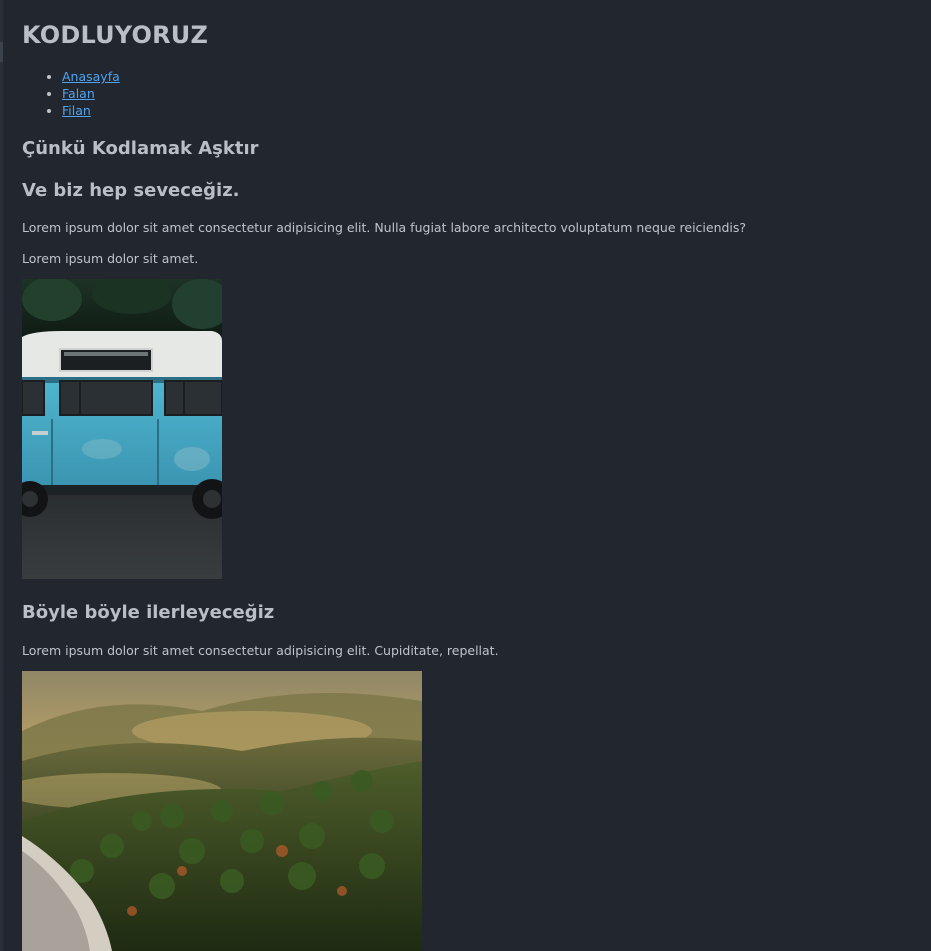 The height and width of the screenshot is (951, 931). I want to click on nav-list: Anasayfa Falan Filan, so click(71, 93).